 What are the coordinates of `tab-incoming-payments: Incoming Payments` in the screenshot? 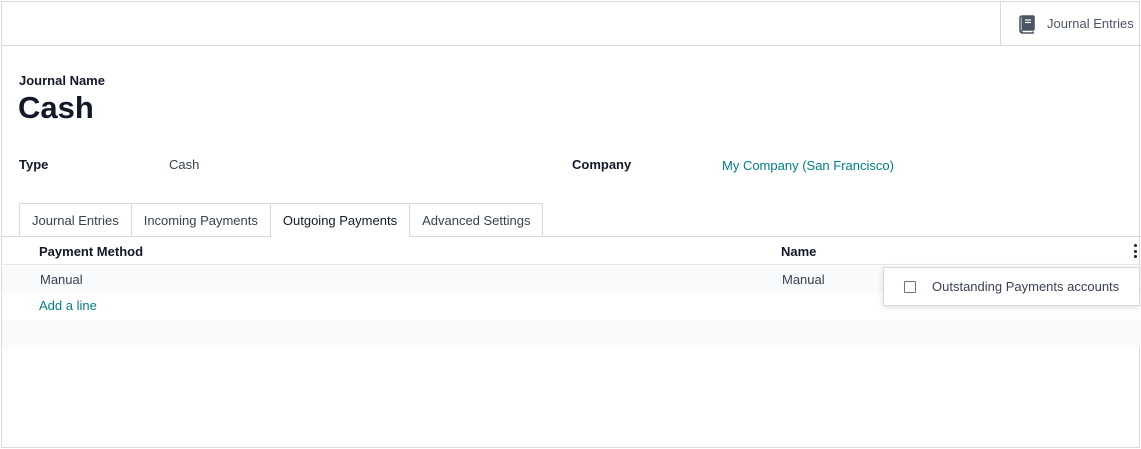 It's located at (200, 220).